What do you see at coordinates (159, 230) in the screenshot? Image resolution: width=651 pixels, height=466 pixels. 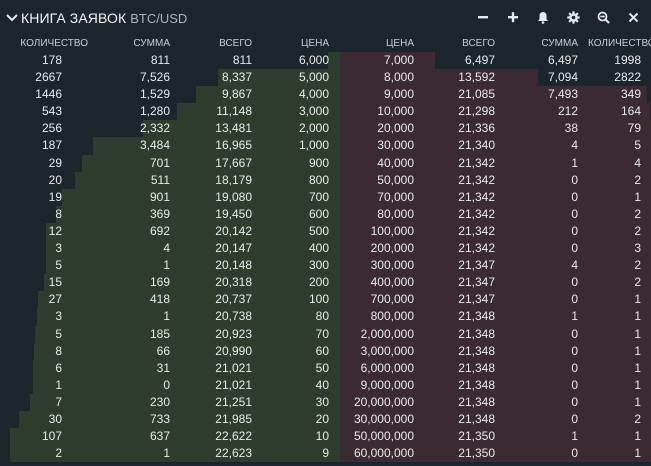 I see `bid-sum-cell: 692` at bounding box center [159, 230].